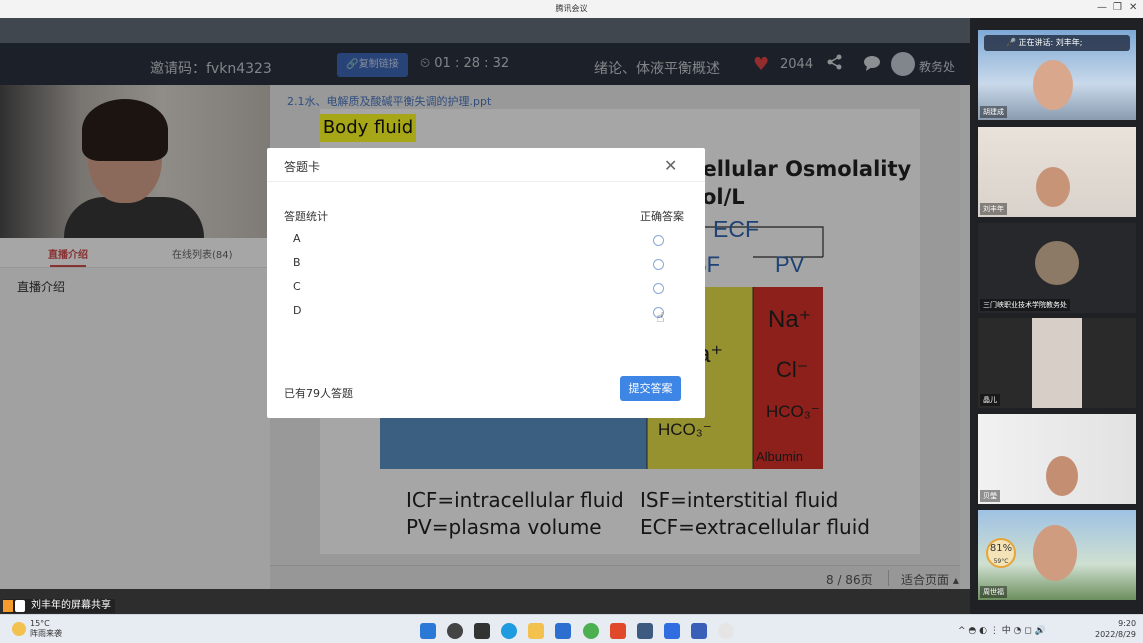 The width and height of the screenshot is (1143, 643). I want to click on clock-date: 2022/8/29, so click(1116, 634).